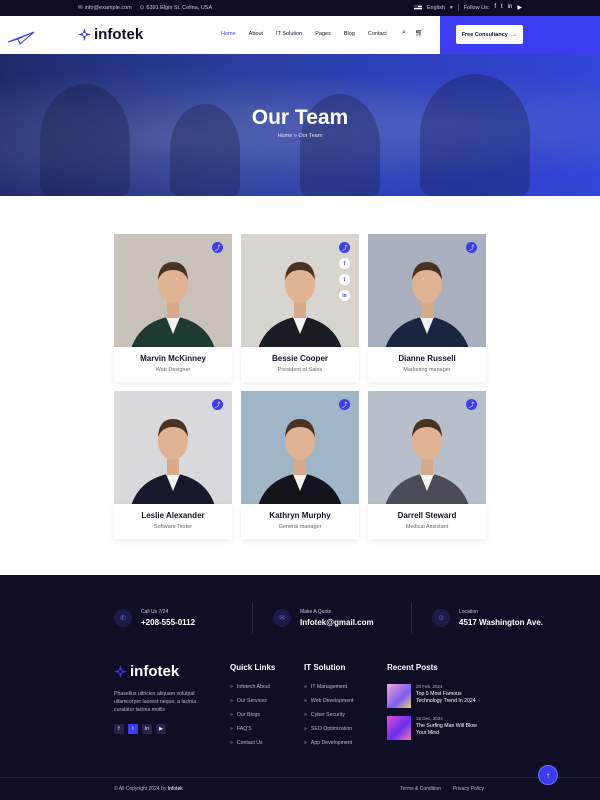 The width and height of the screenshot is (600, 800). What do you see at coordinates (252, 729) in the screenshot?
I see `footer-link: » FAQ'S` at bounding box center [252, 729].